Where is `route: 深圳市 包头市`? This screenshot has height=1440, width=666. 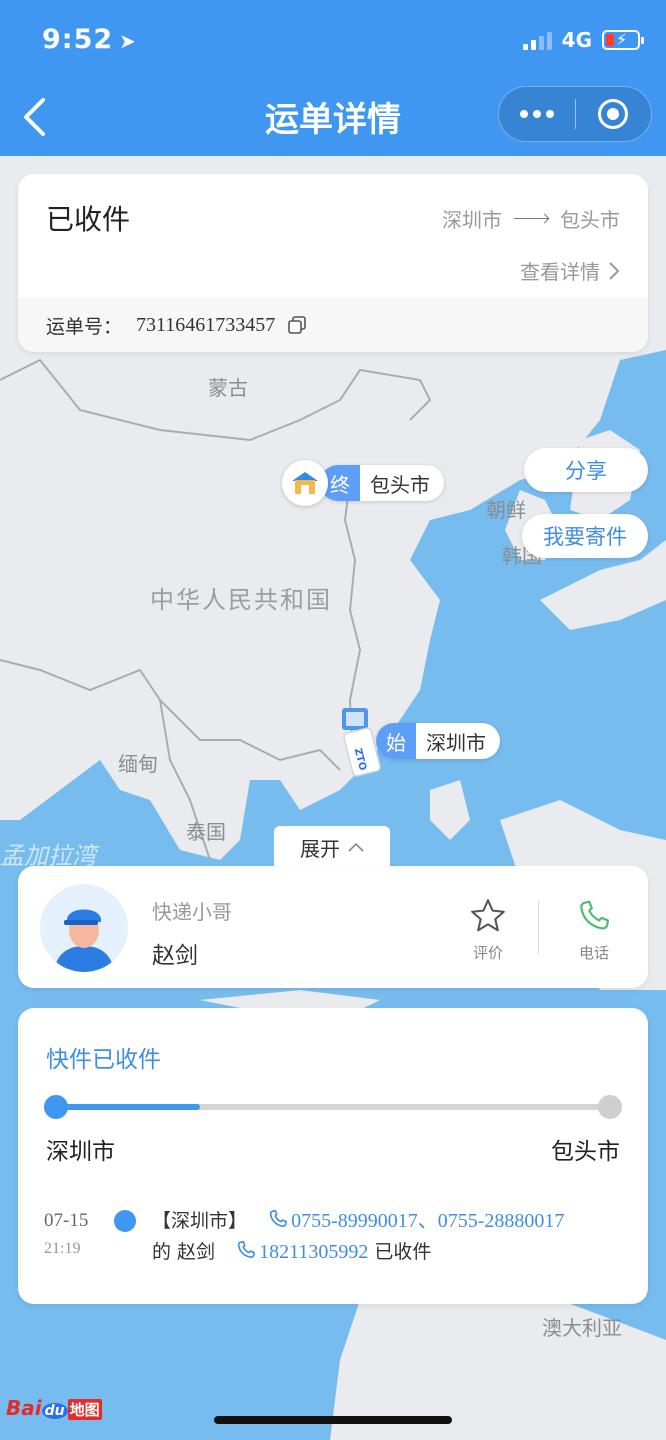 route: 深圳市 包头市 is located at coordinates (531, 218).